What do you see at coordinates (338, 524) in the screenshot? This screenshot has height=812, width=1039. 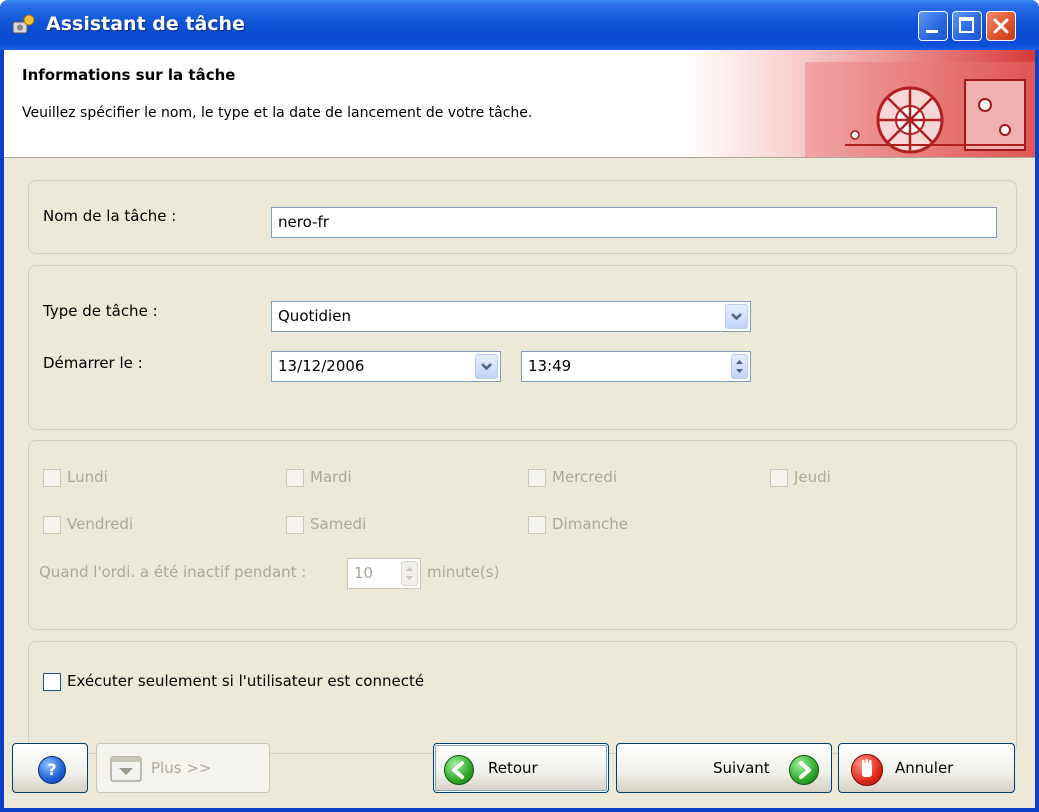 I see `saturday-label: Samedi` at bounding box center [338, 524].